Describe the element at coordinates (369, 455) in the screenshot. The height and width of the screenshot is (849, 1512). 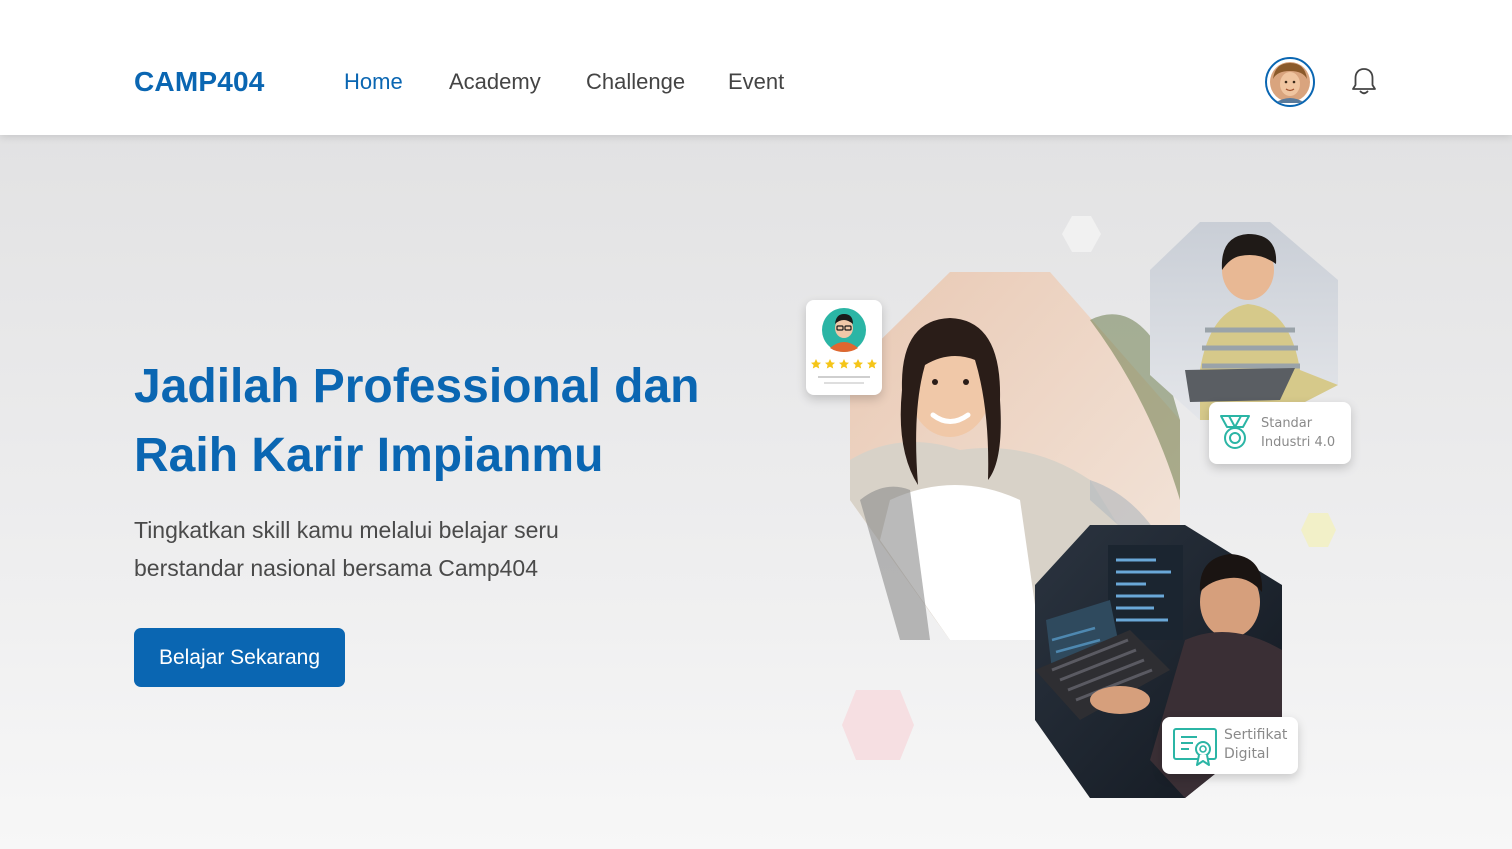
I see `hero-title-line2: Raih Karir Impianmu` at that location.